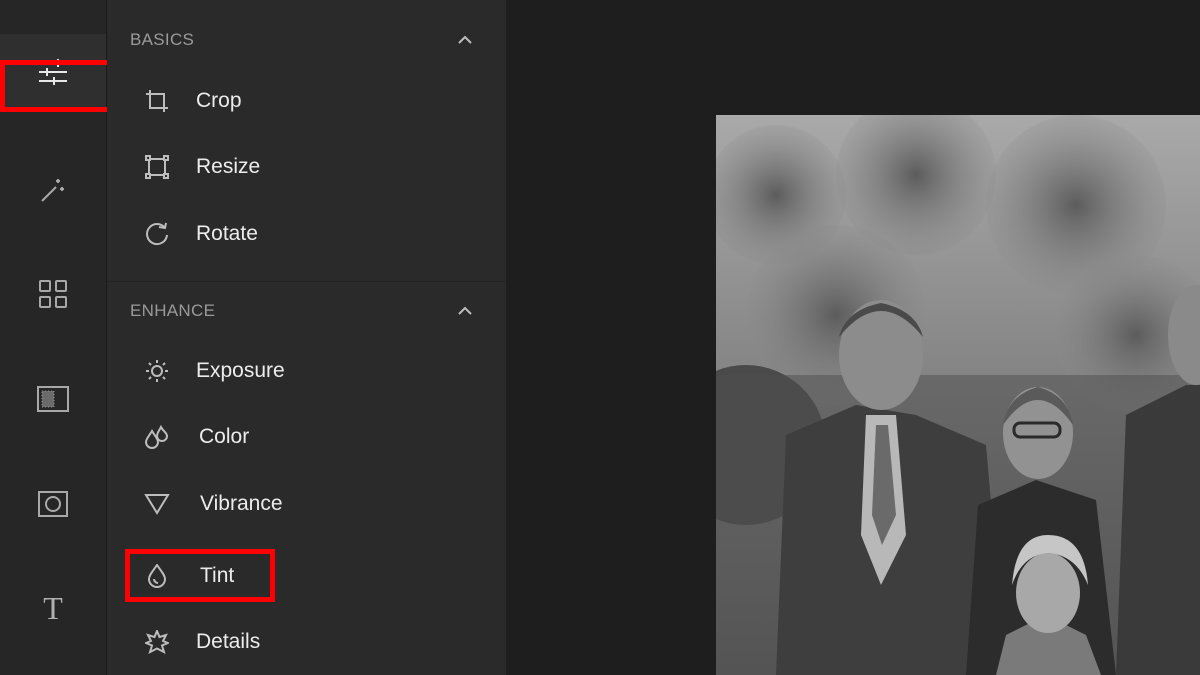 This screenshot has height=675, width=1200. I want to click on grid-icon, so click(53, 294).